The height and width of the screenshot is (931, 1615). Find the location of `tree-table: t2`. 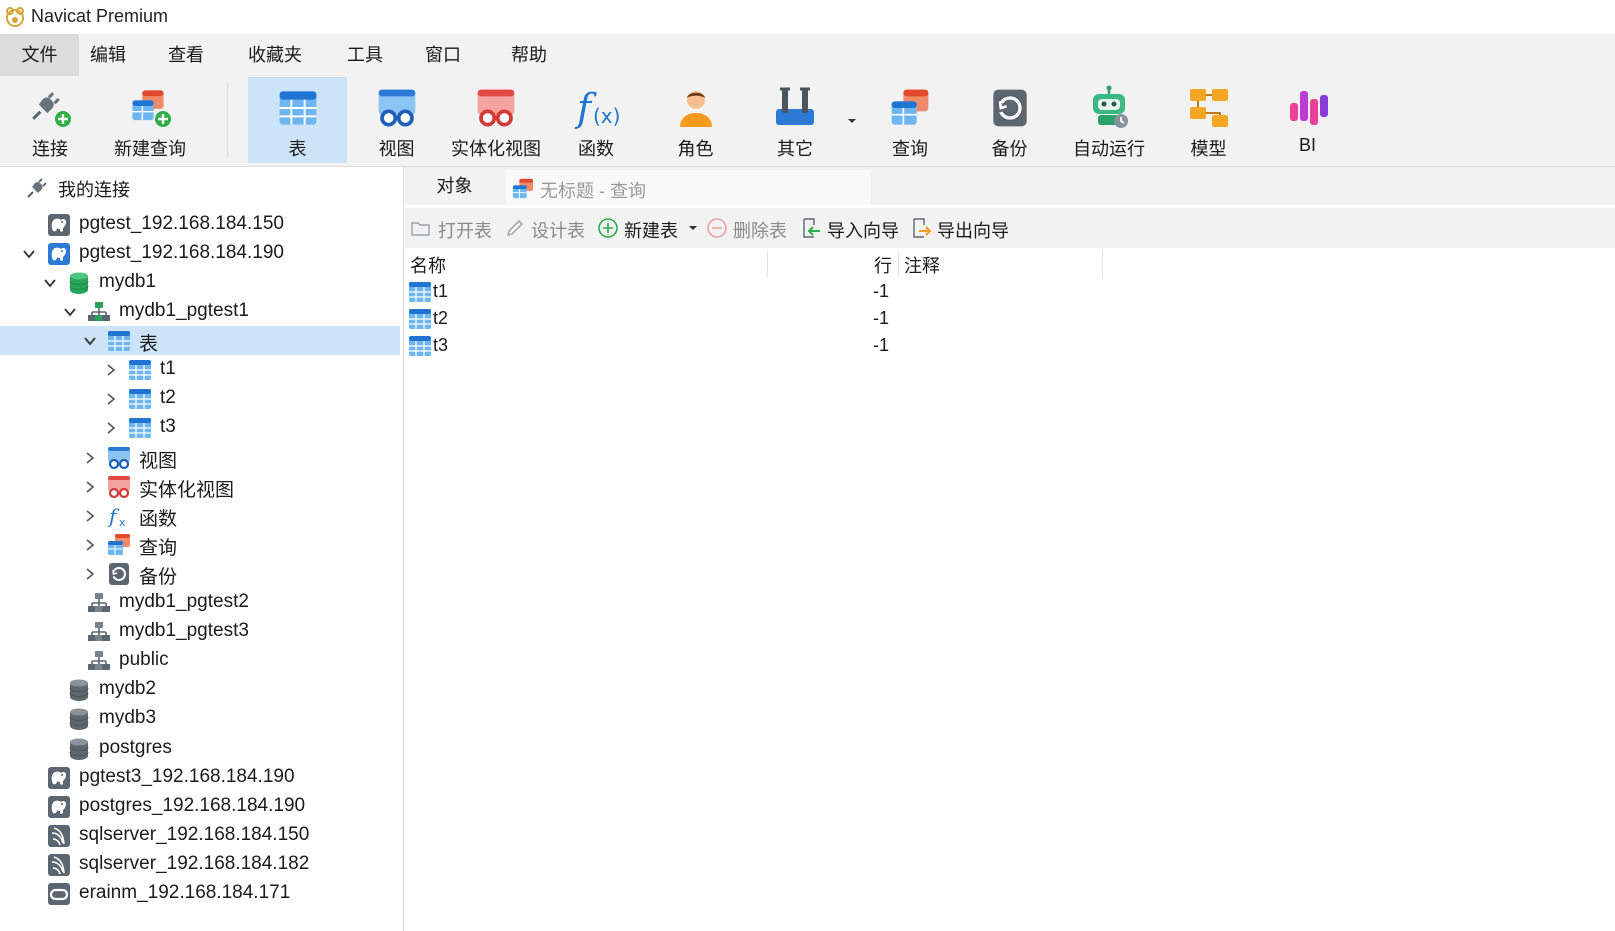

tree-table: t2 is located at coordinates (200, 398).